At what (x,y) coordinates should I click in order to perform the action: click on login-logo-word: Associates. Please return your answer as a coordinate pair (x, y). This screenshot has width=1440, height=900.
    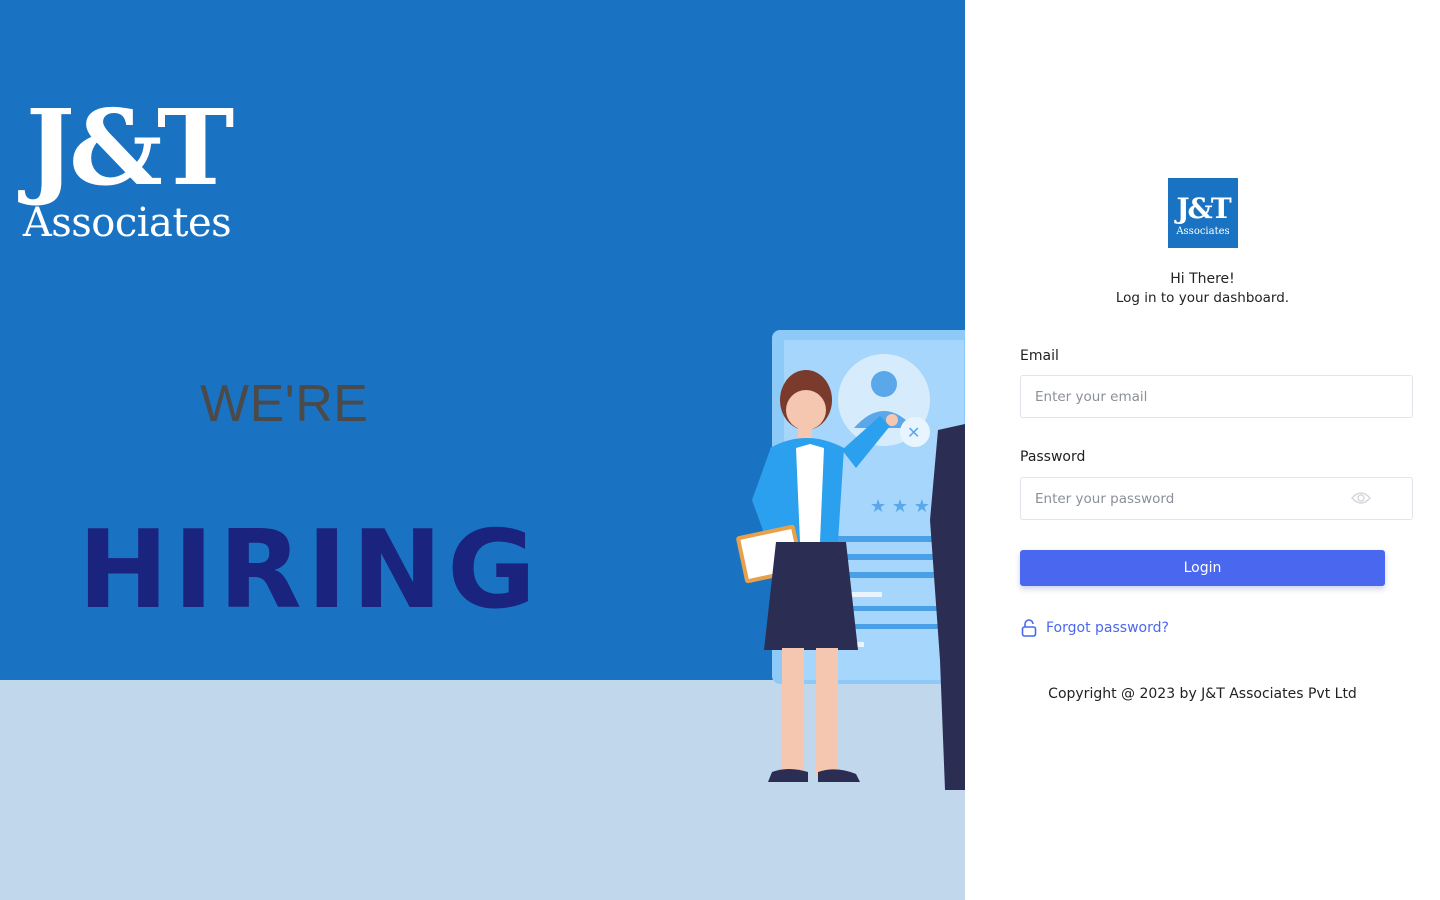
    Looking at the image, I should click on (1203, 231).